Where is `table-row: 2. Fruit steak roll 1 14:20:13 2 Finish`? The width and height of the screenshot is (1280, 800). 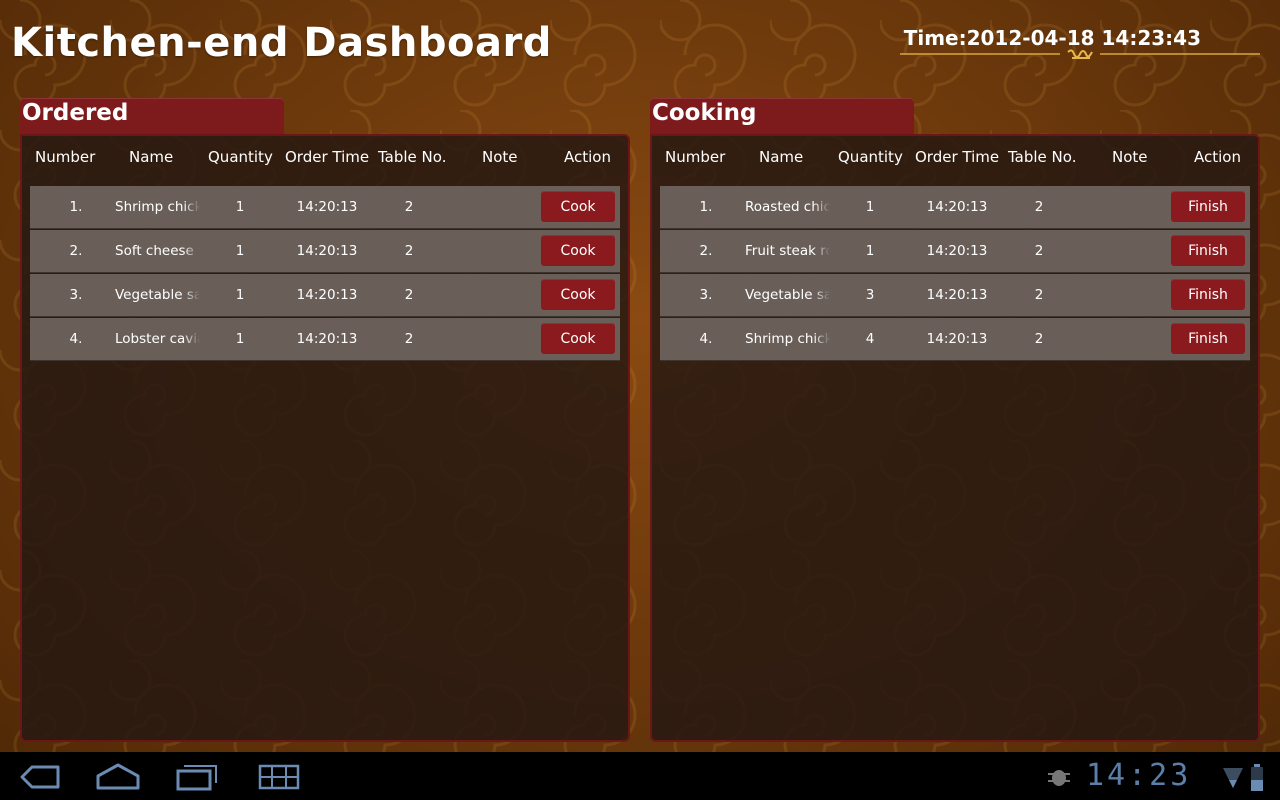 table-row: 2. Fruit steak roll 1 14:20:13 2 Finish is located at coordinates (955, 251).